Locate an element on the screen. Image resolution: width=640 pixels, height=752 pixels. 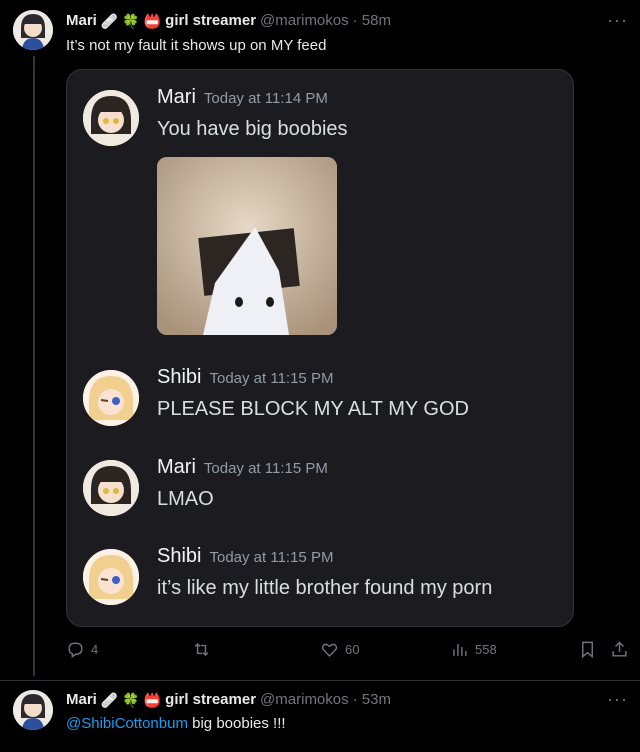
chat-image is located at coordinates (247, 246).